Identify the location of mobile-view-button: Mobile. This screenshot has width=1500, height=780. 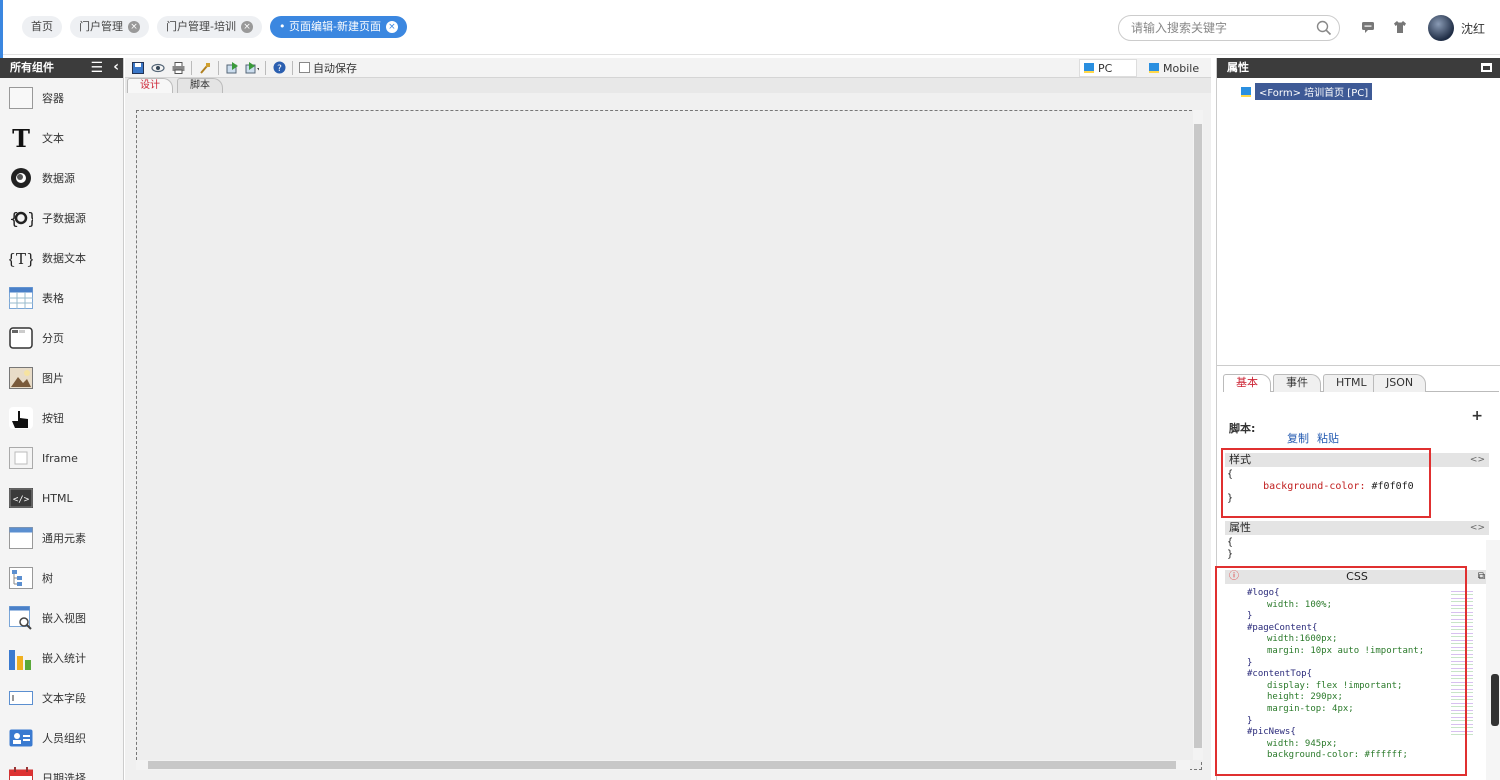
(1175, 68).